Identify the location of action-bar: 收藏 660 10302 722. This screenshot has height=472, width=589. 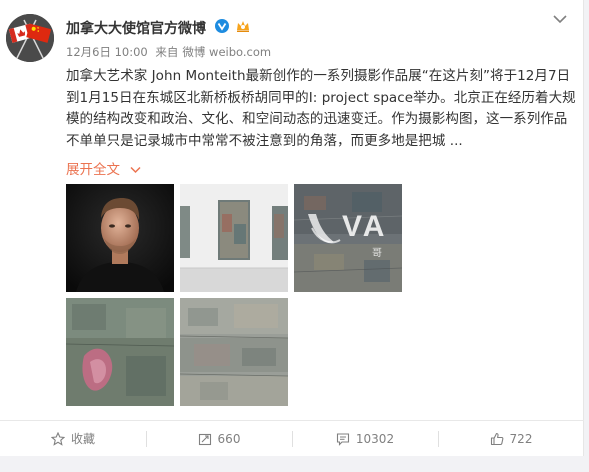
(292, 438).